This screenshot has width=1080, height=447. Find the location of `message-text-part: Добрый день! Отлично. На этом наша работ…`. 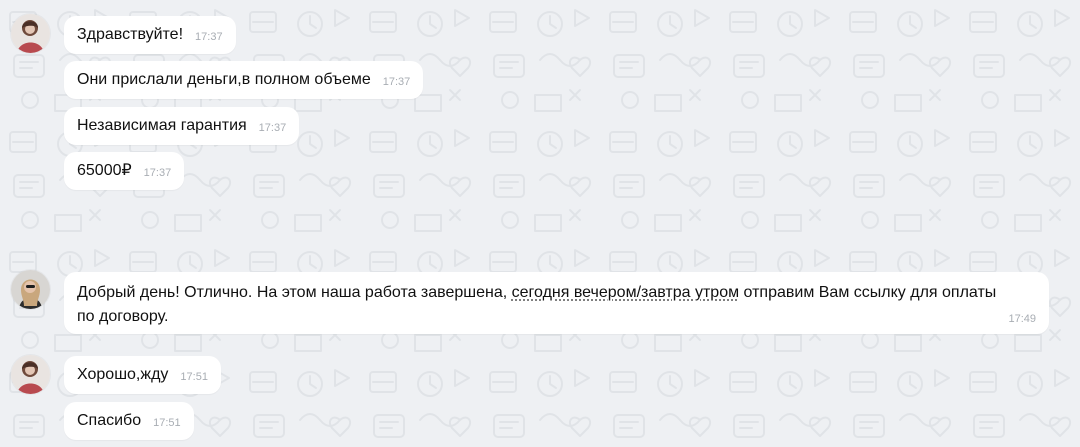

message-text-part: Добрый день! Отлично. На этом наша работ… is located at coordinates (294, 292).